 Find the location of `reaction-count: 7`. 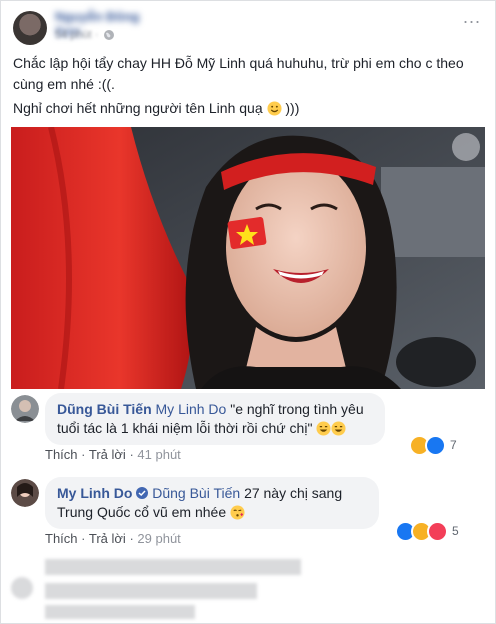

reaction-count: 7 is located at coordinates (453, 445).